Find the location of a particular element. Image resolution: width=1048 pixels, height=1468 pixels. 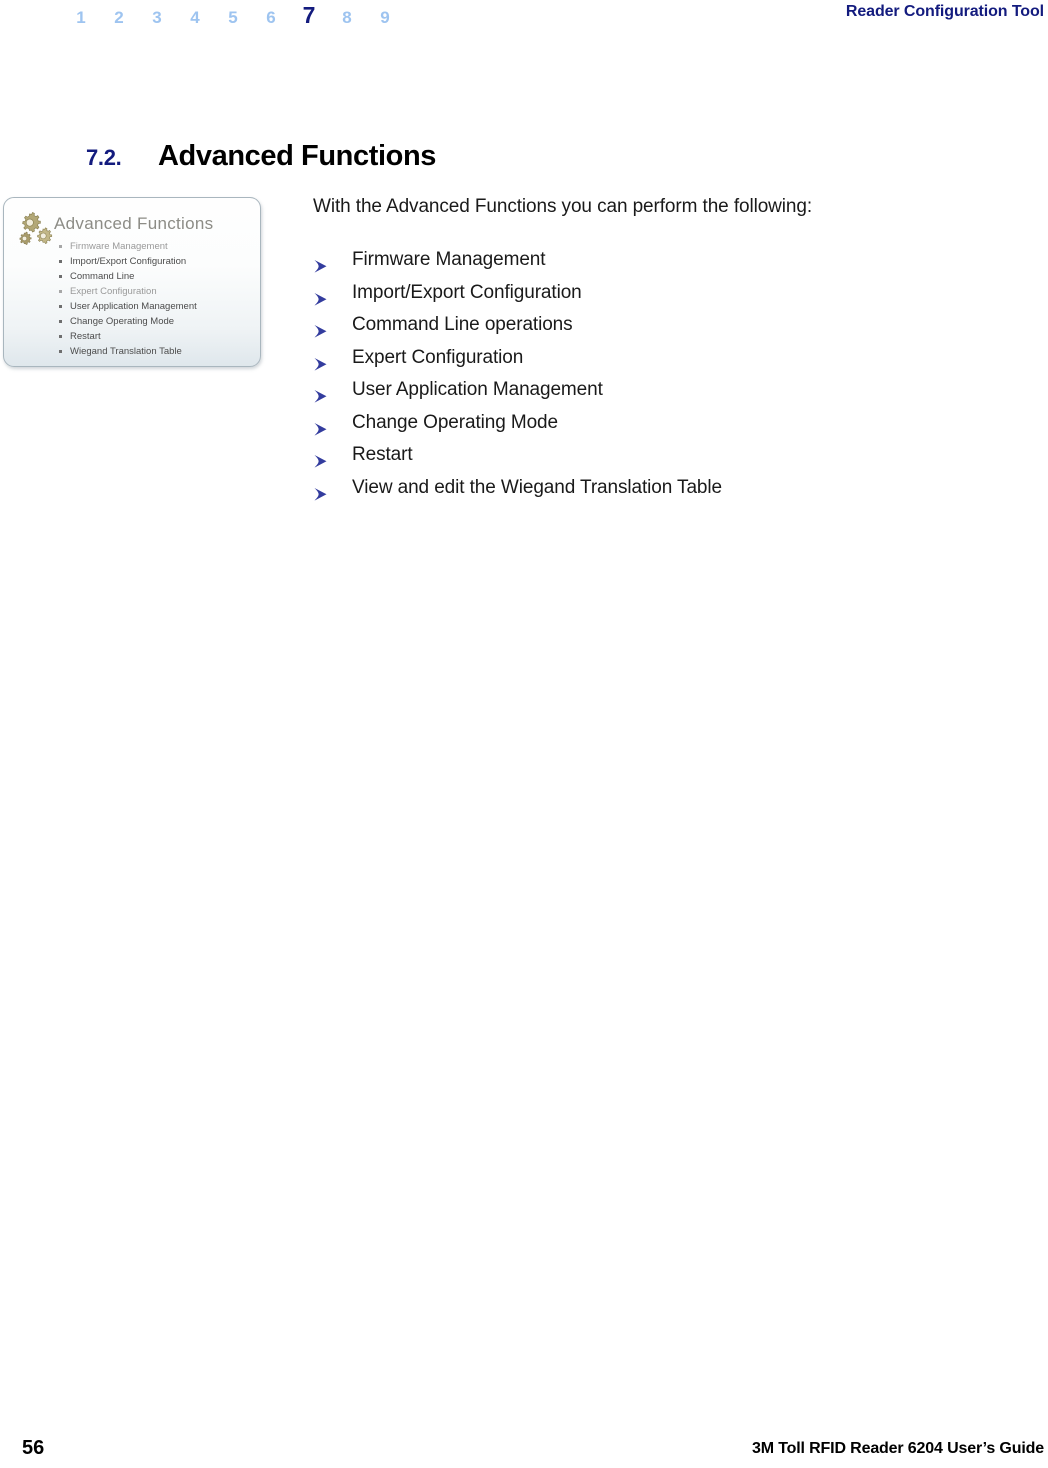

panel-list-item: Change Operating Mode is located at coordinates (128, 321).